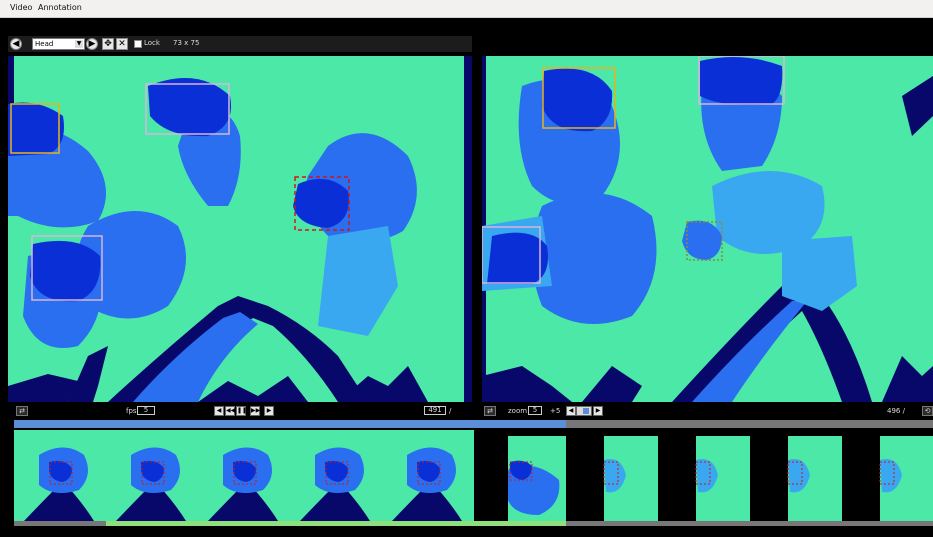 The image size is (933, 537). I want to click on delete-box-icon: ✕, so click(122, 44).